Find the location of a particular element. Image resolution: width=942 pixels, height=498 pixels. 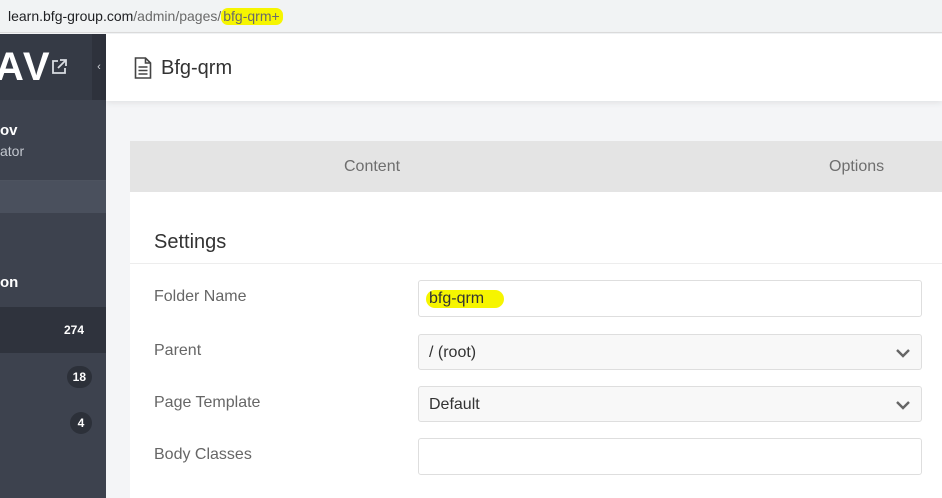

page-title: Bfg-qrm is located at coordinates (197, 68).